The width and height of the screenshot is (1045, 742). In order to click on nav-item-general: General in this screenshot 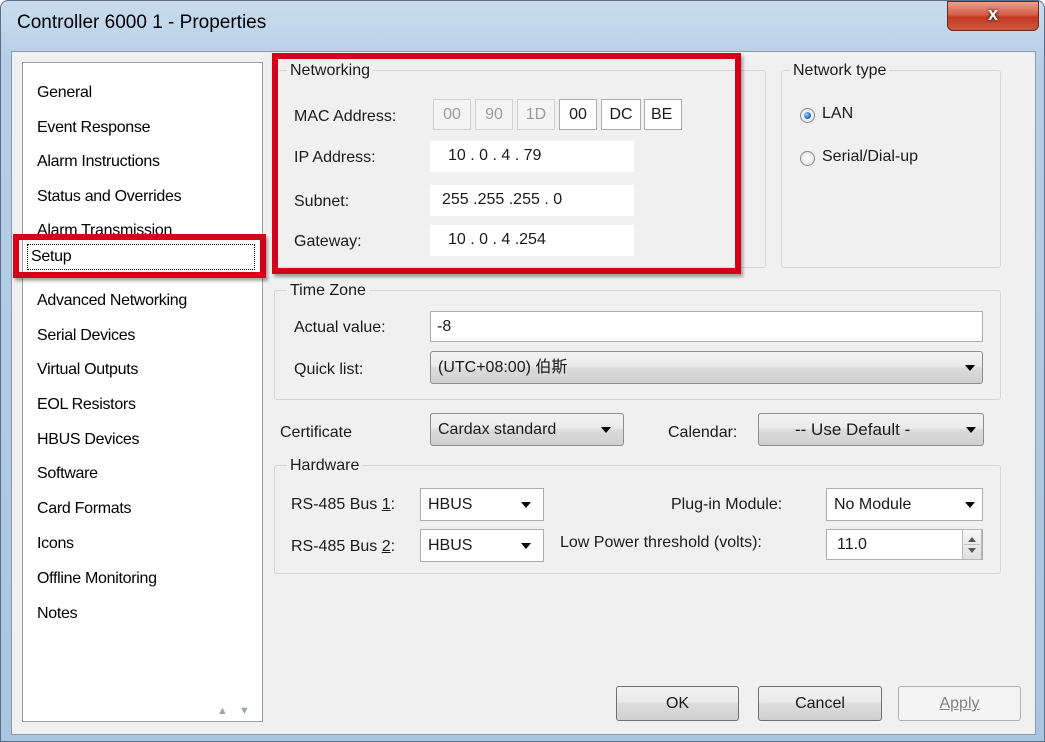, I will do `click(64, 93)`.